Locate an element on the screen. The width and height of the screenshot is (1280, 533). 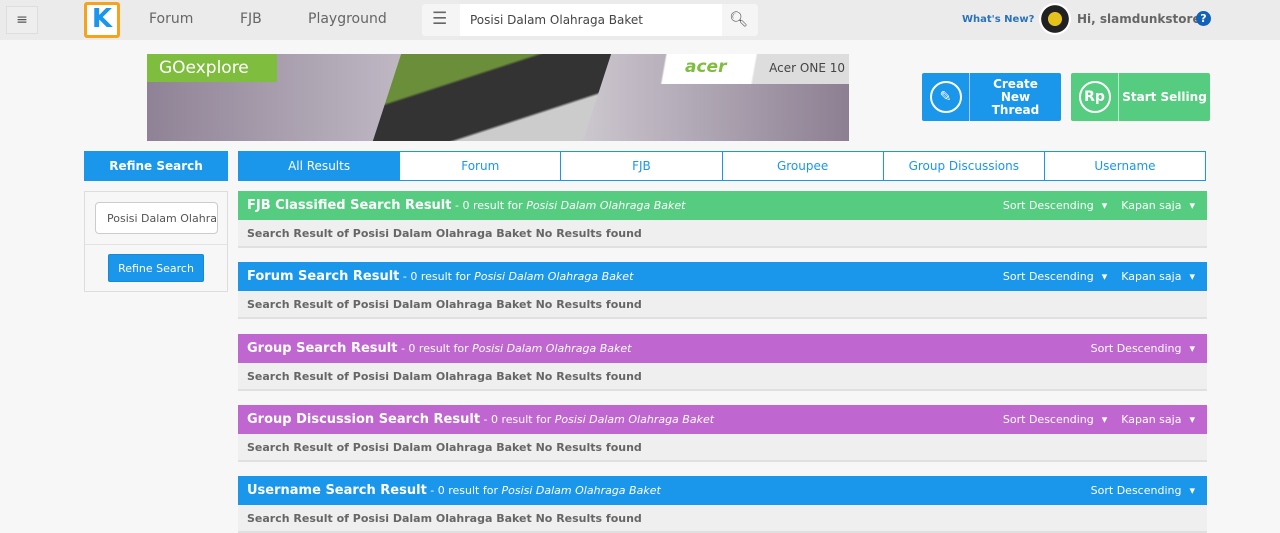
tab-groupee: Groupee is located at coordinates (802, 166).